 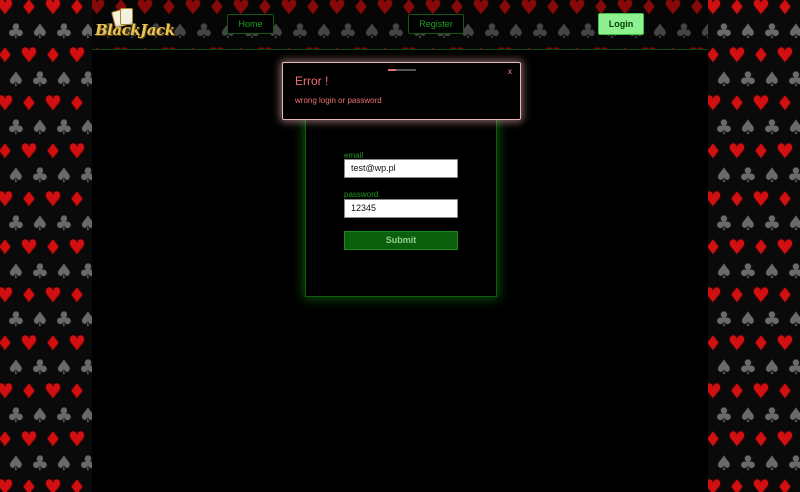 I want to click on nav-register-button: Register, so click(x=436, y=24).